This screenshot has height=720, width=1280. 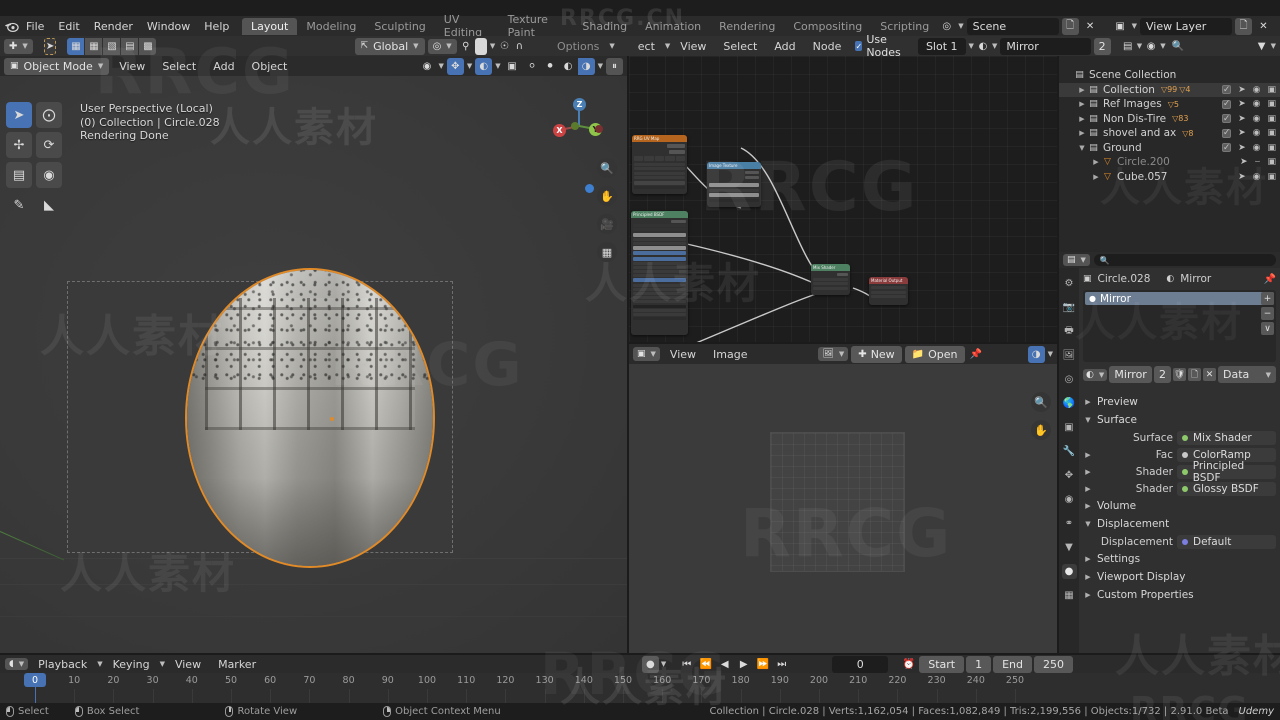 I want to click on workspace-tab-layout: Layout, so click(x=269, y=26).